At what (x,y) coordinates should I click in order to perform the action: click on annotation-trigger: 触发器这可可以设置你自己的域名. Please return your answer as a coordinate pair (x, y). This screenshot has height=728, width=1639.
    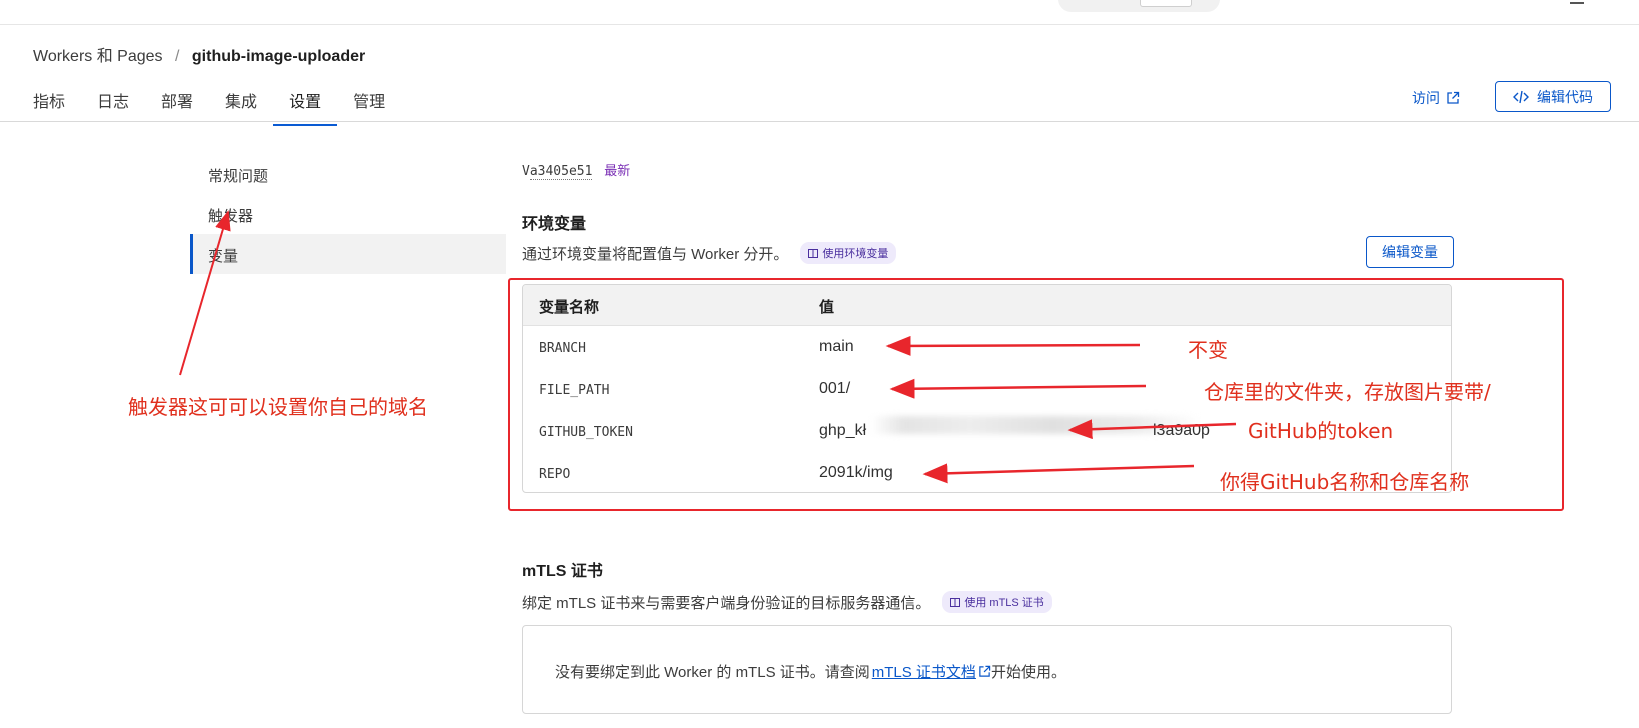
    Looking at the image, I should click on (278, 407).